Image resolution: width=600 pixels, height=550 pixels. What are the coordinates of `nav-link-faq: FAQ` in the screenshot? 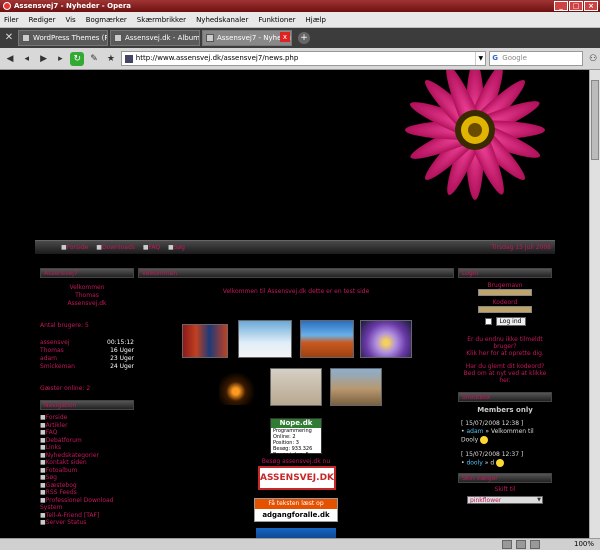 It's located at (151, 247).